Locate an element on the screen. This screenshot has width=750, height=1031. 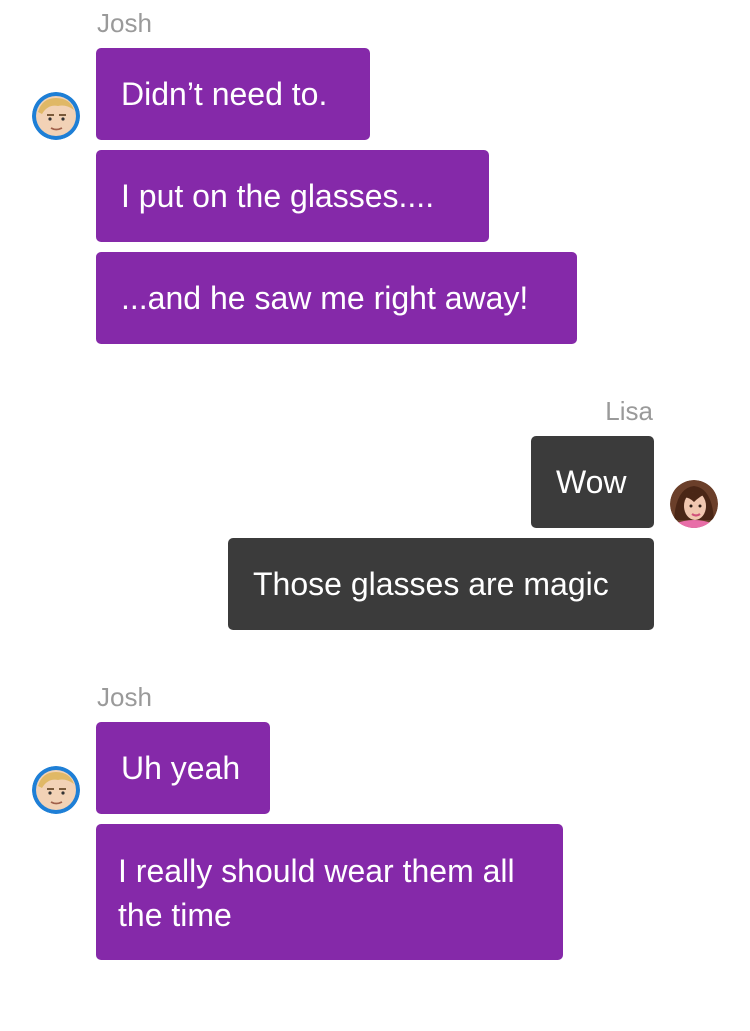
message-text: Uh yeah is located at coordinates (181, 768).